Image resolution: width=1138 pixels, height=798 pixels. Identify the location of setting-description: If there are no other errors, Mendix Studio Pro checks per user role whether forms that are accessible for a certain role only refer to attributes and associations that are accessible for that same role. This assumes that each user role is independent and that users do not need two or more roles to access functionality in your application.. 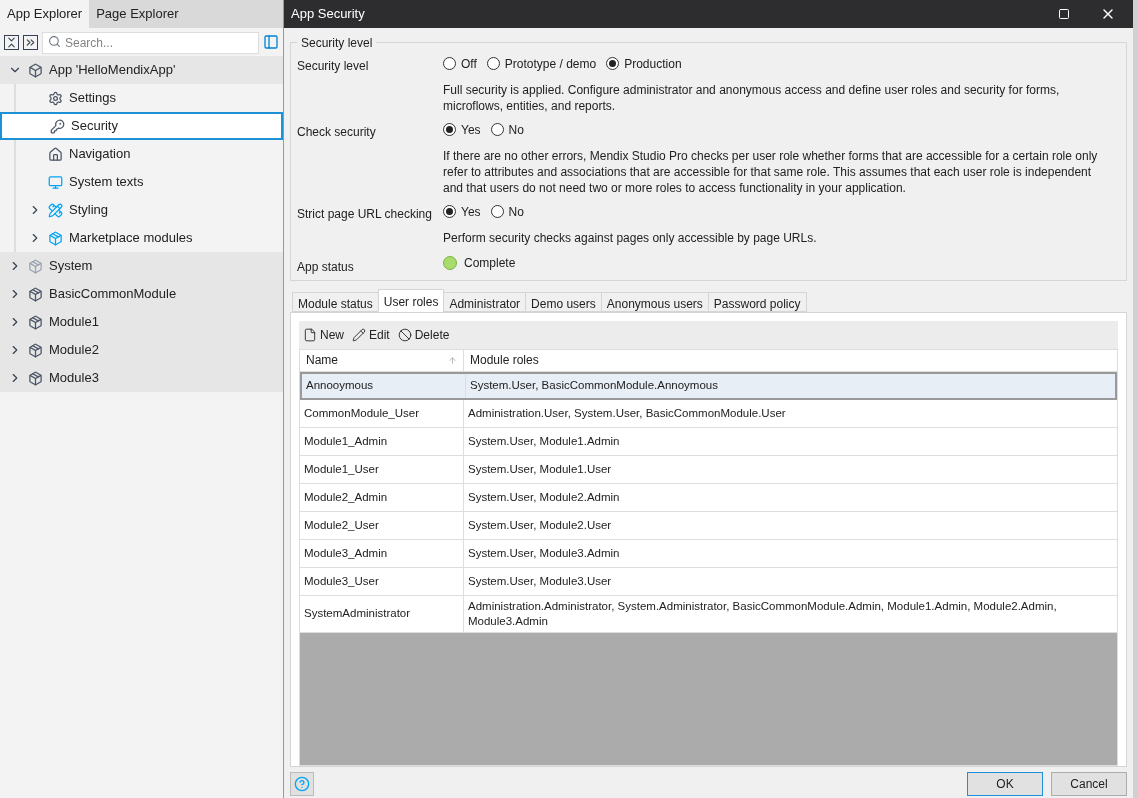
(771, 171).